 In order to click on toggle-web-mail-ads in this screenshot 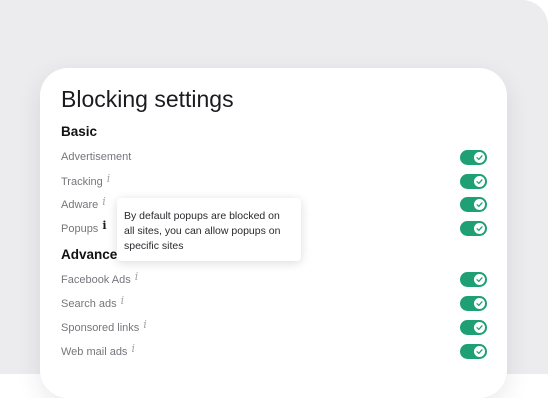, I will do `click(473, 351)`.